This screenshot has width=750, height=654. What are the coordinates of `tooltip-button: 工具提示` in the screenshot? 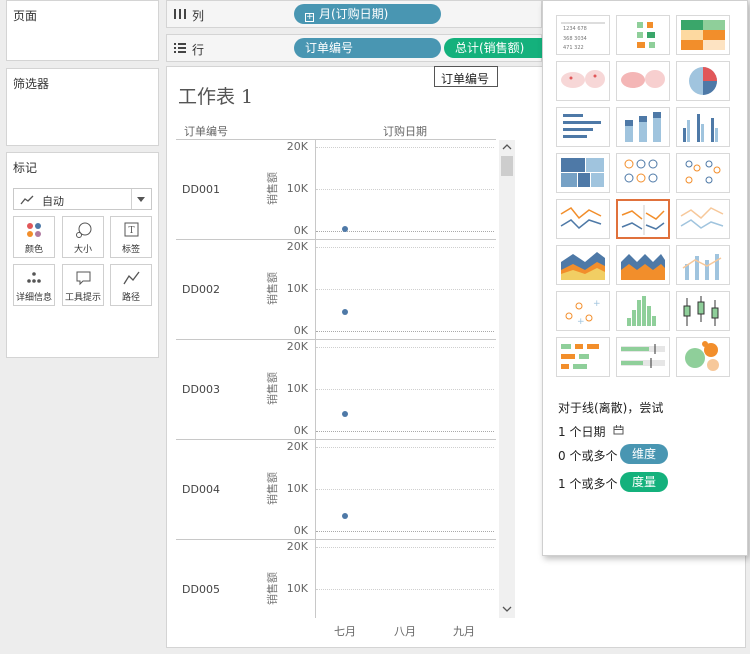 It's located at (83, 285).